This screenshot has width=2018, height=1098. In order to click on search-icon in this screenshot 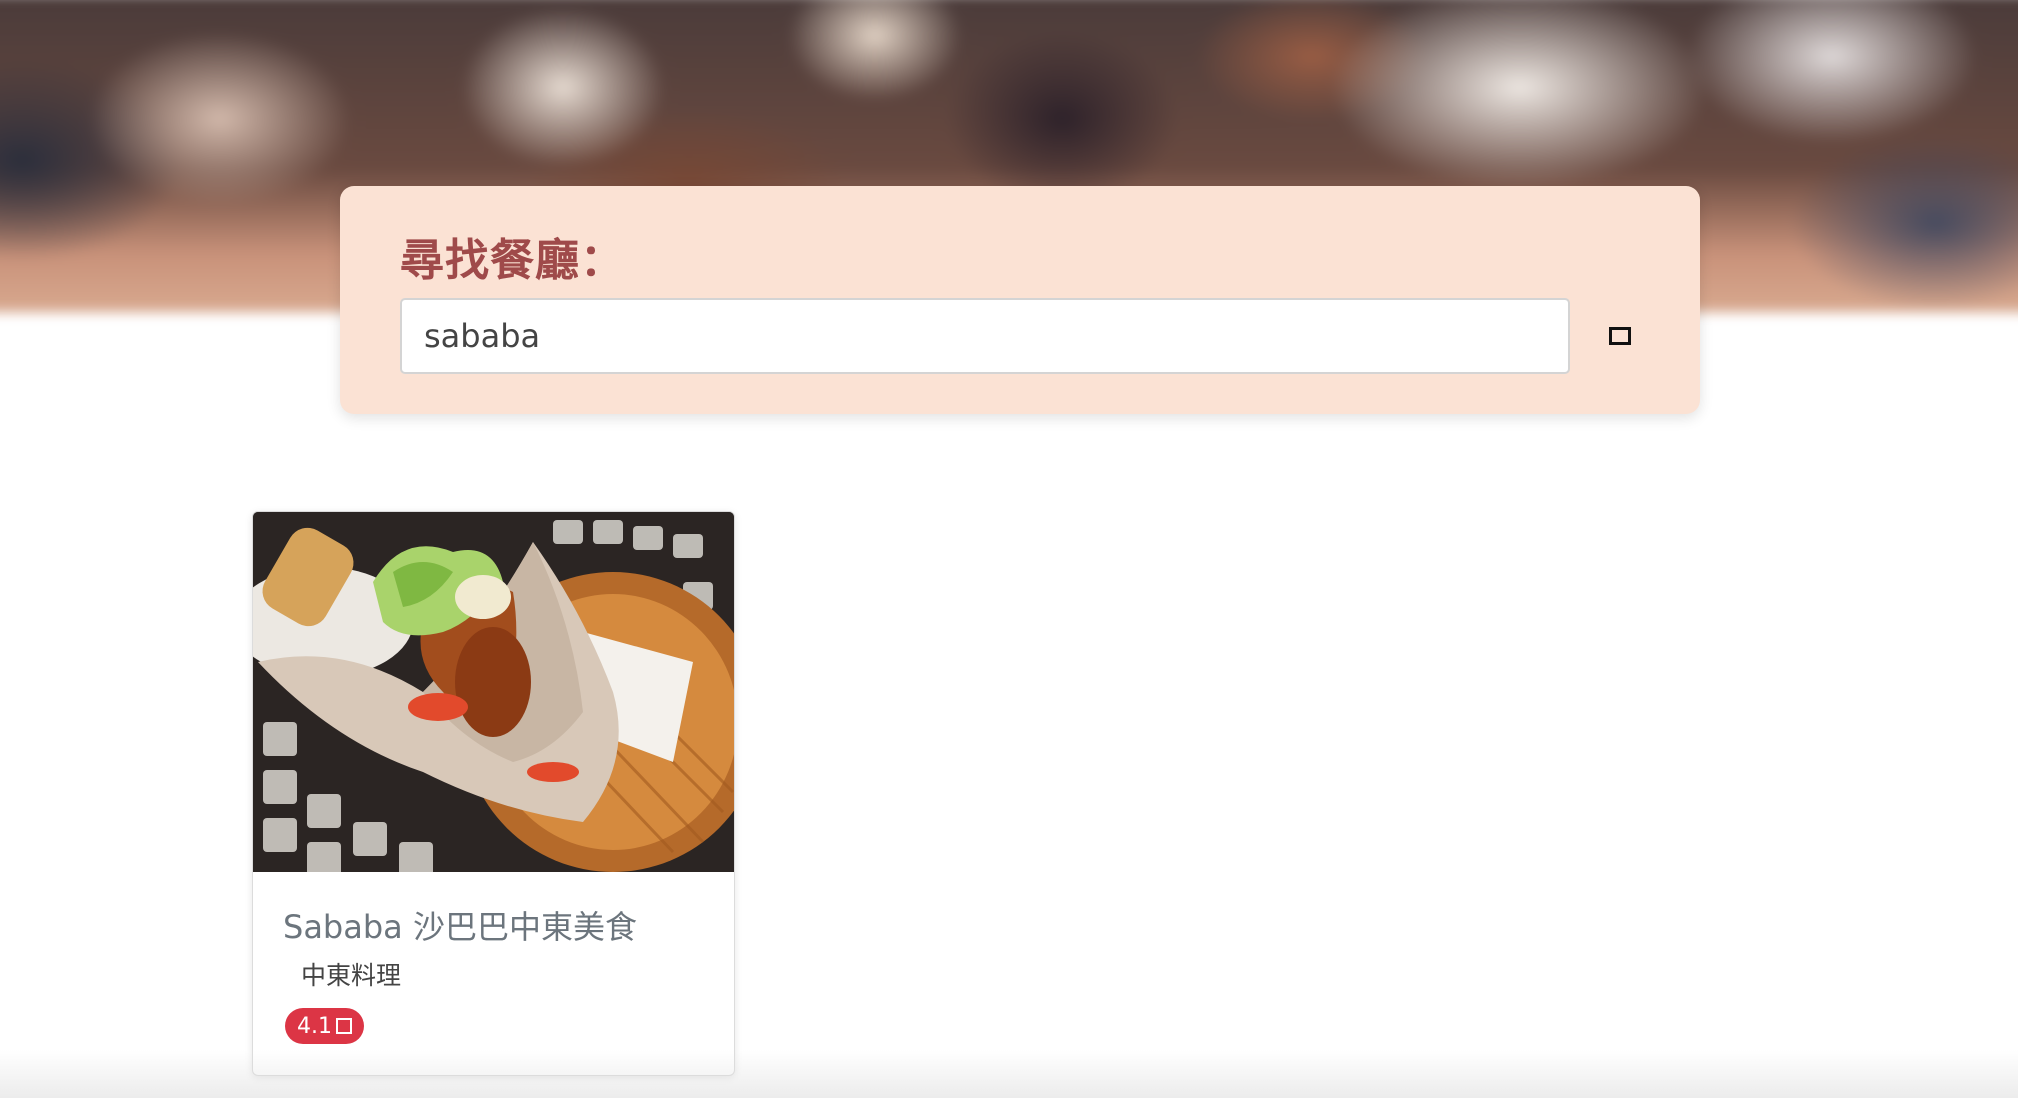, I will do `click(1620, 336)`.